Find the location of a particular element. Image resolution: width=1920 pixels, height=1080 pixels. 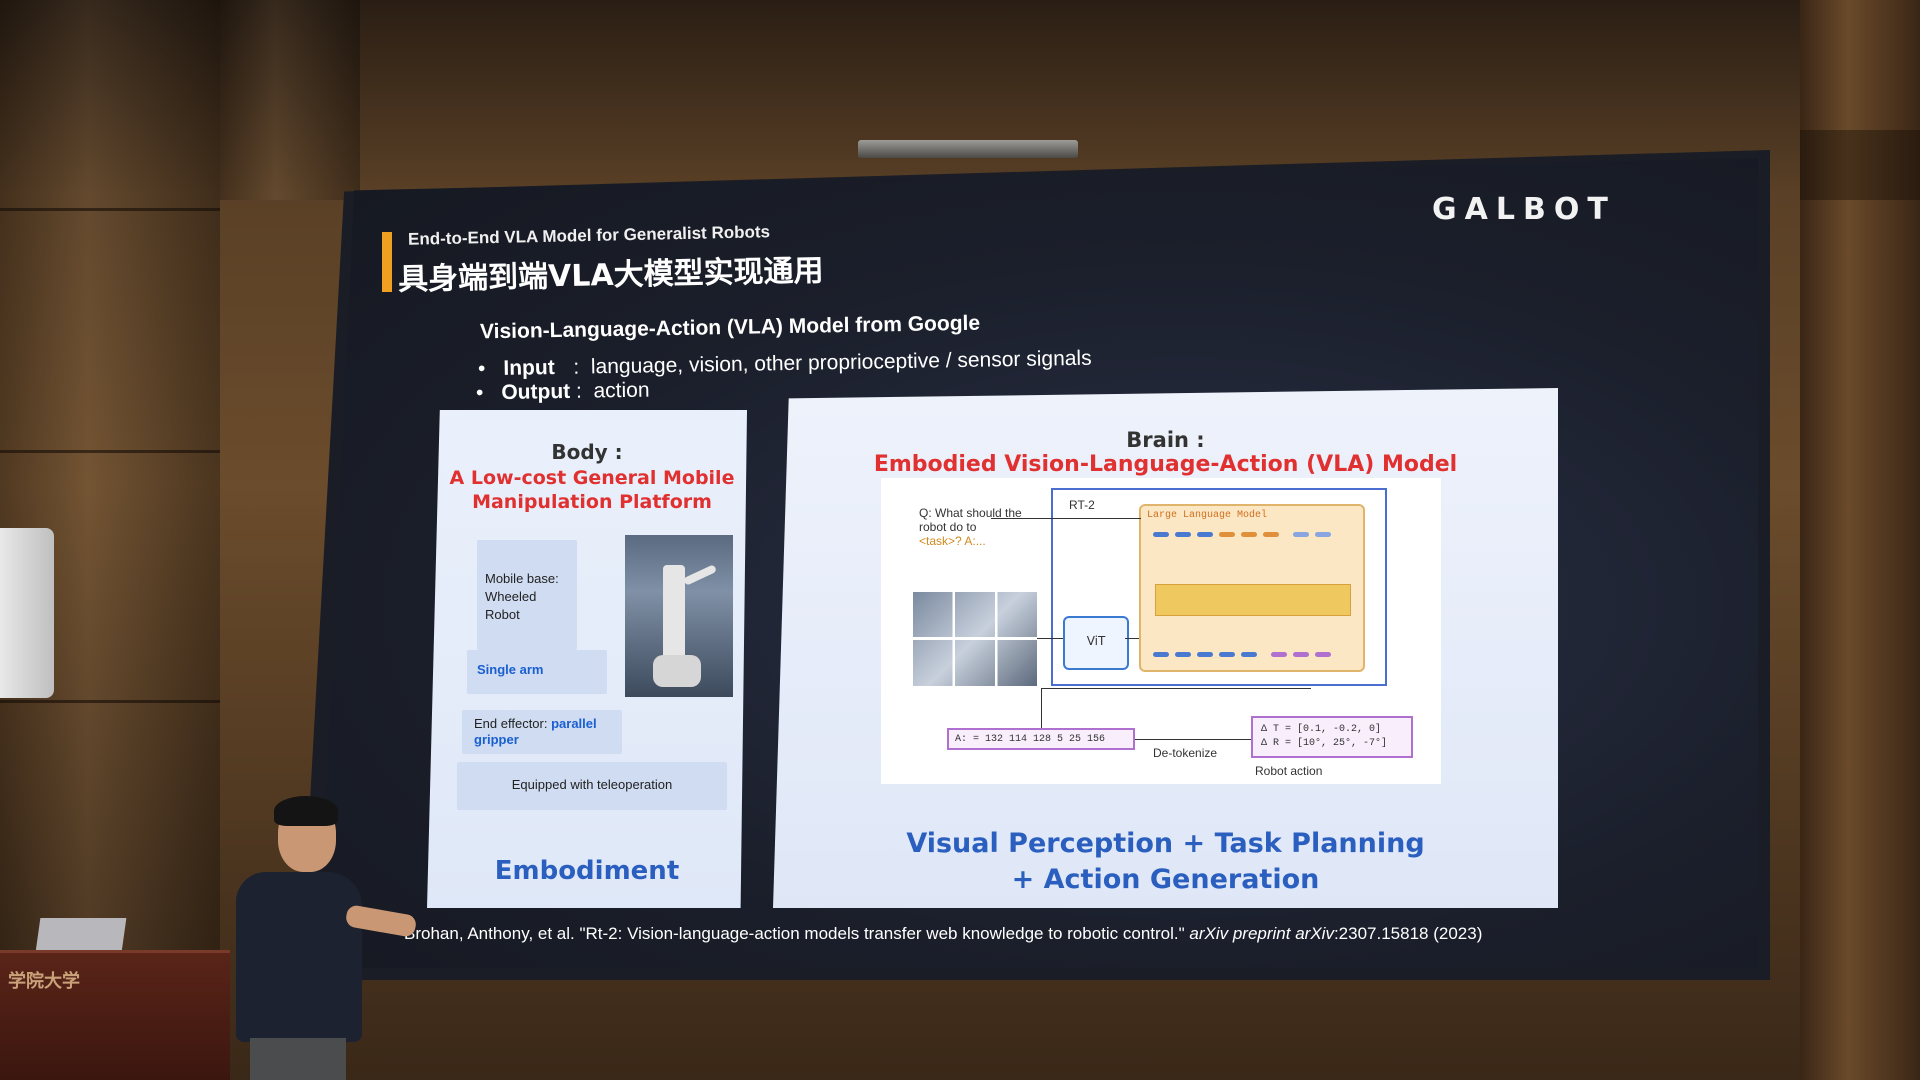

diagram-question: Q: What should the robot do to is located at coordinates (970, 520).